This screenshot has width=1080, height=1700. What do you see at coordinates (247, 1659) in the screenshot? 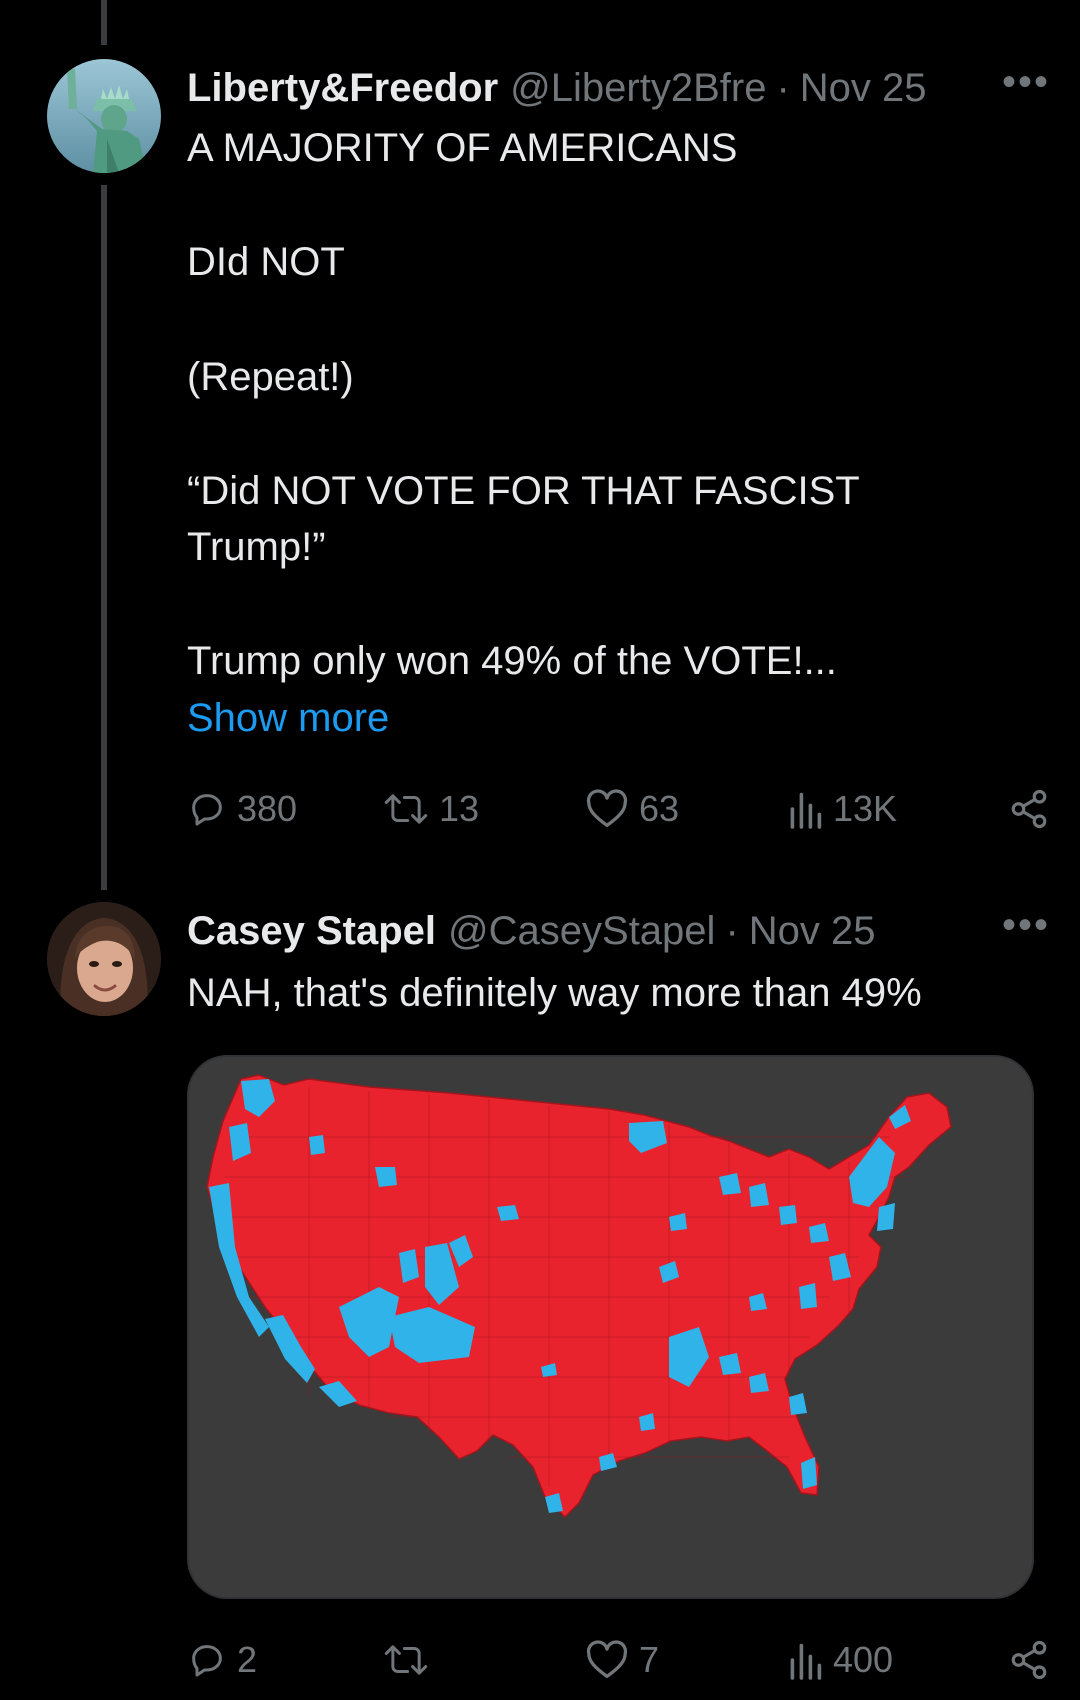
I see `reply-count: 2` at bounding box center [247, 1659].